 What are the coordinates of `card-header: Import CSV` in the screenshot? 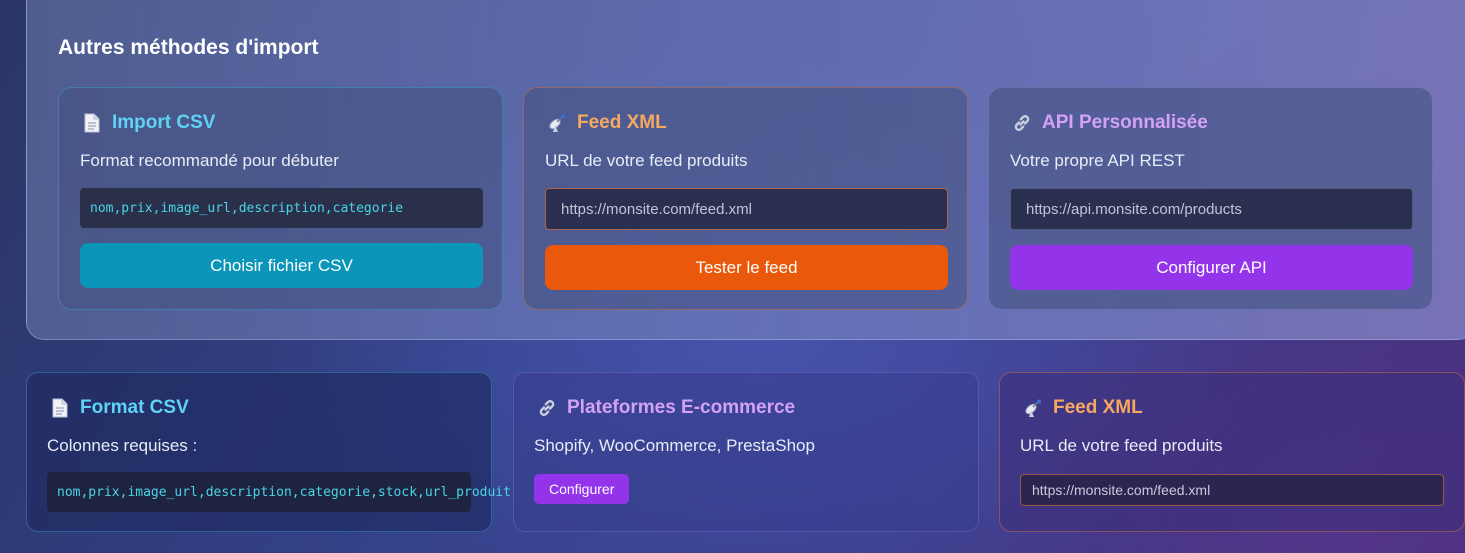 It's located at (148, 123).